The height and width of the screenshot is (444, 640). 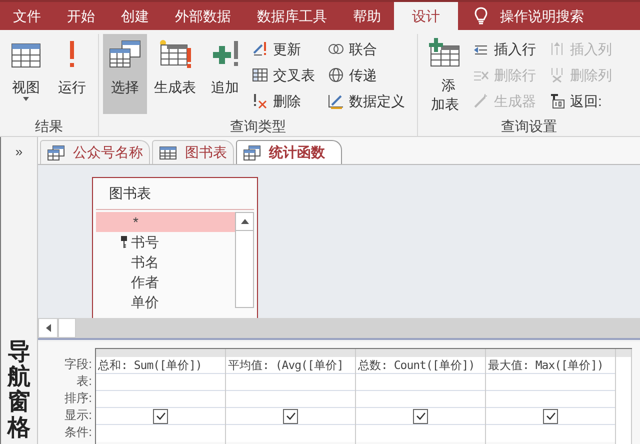 I want to click on navigation-pane-label: 导航窗格, so click(x=19, y=389).